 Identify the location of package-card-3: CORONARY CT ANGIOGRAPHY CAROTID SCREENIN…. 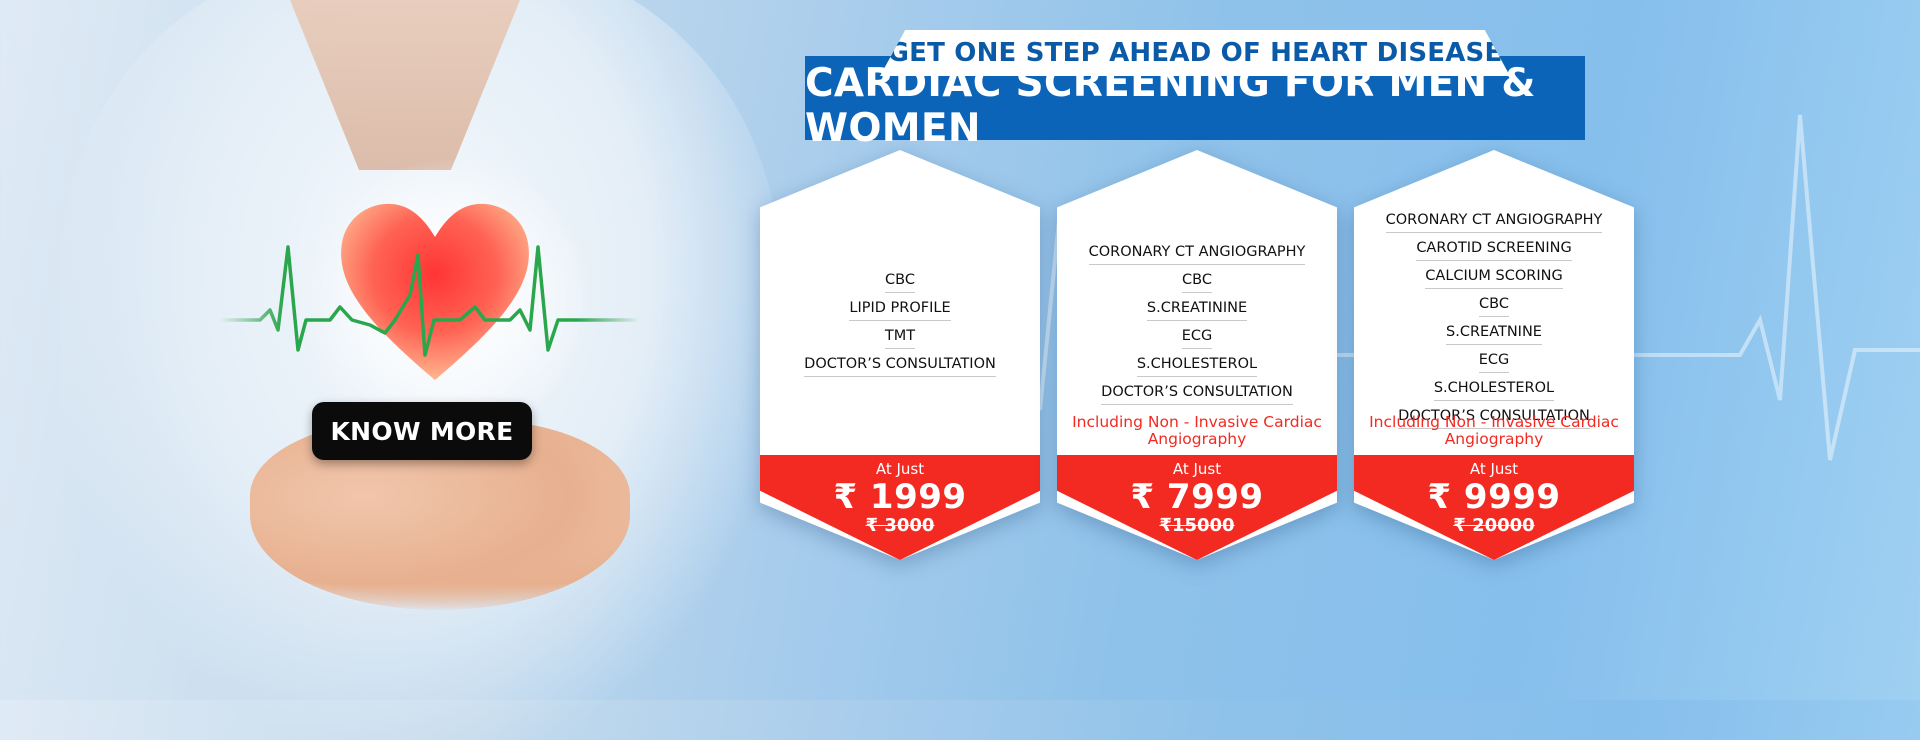
(1494, 355).